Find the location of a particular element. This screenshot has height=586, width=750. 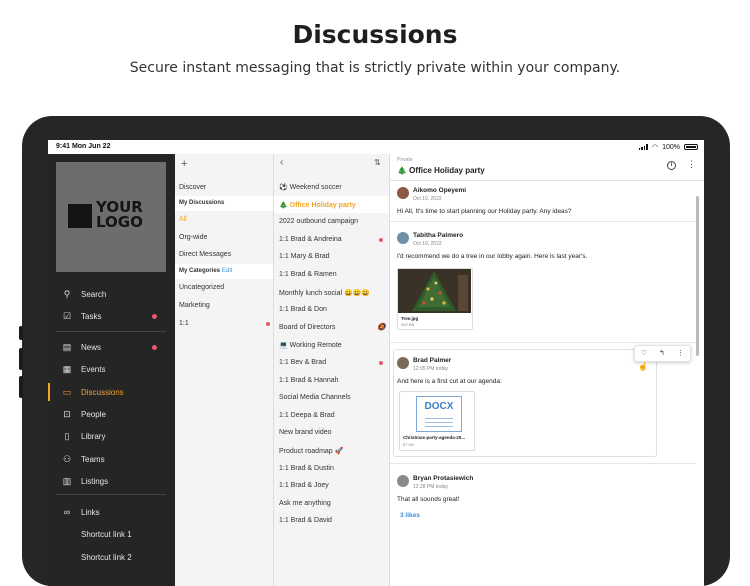

person-icon: ⊡ is located at coordinates (67, 414).